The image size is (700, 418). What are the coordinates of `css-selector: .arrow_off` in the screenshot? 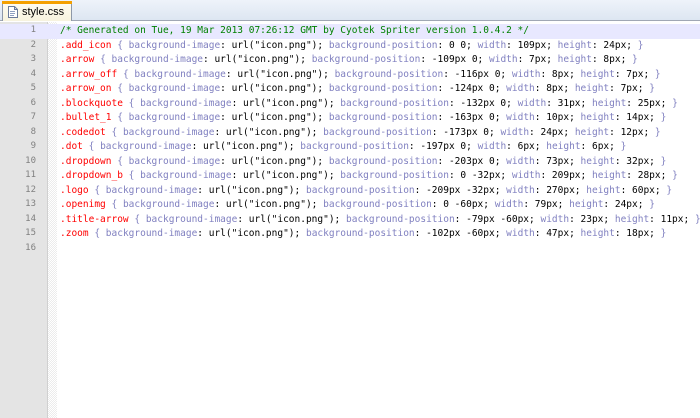 It's located at (89, 74).